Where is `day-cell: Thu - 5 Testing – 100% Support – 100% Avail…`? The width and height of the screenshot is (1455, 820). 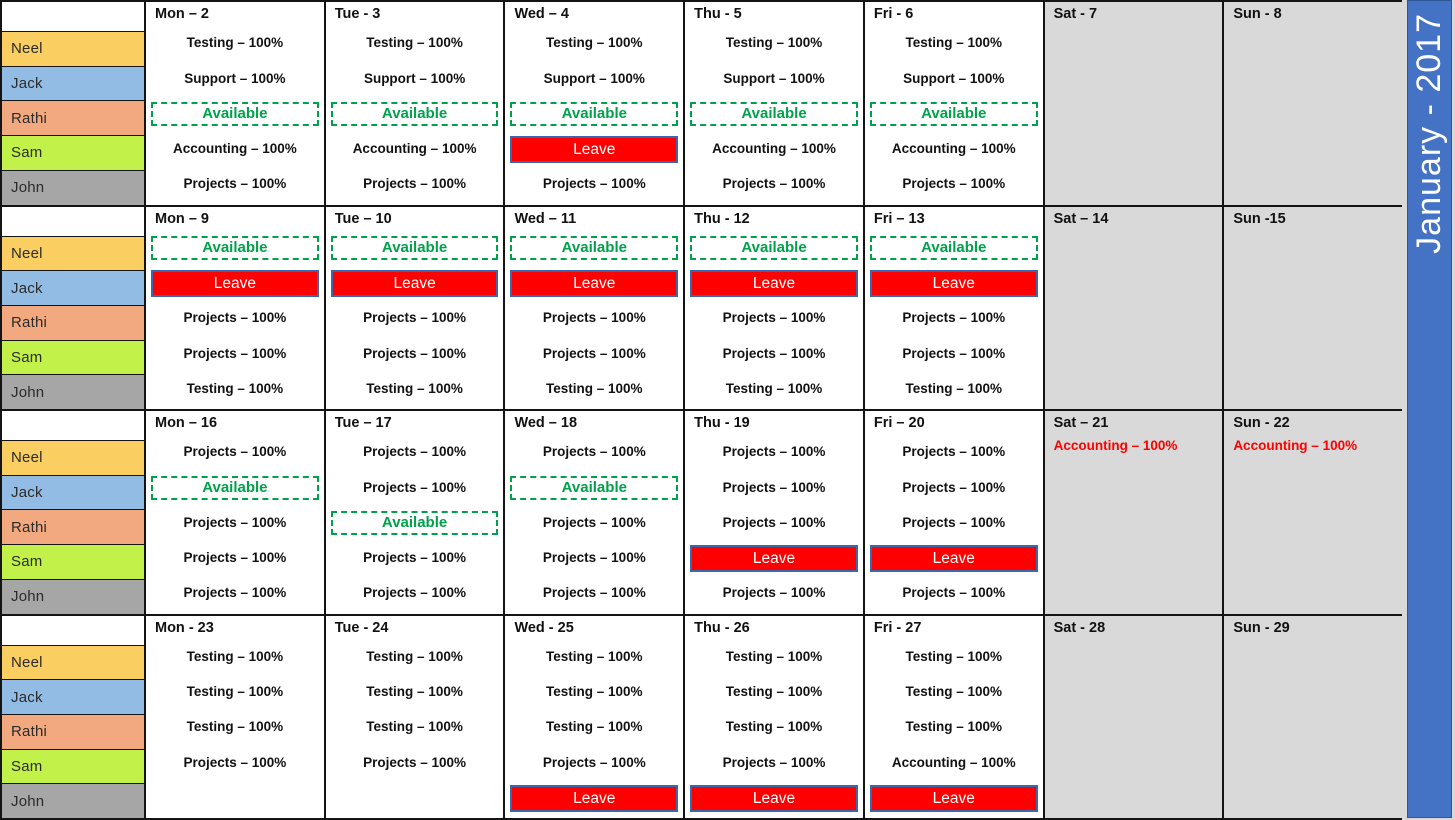
day-cell: Thu - 5 Testing – 100% Support – 100% Avail… is located at coordinates (775, 103).